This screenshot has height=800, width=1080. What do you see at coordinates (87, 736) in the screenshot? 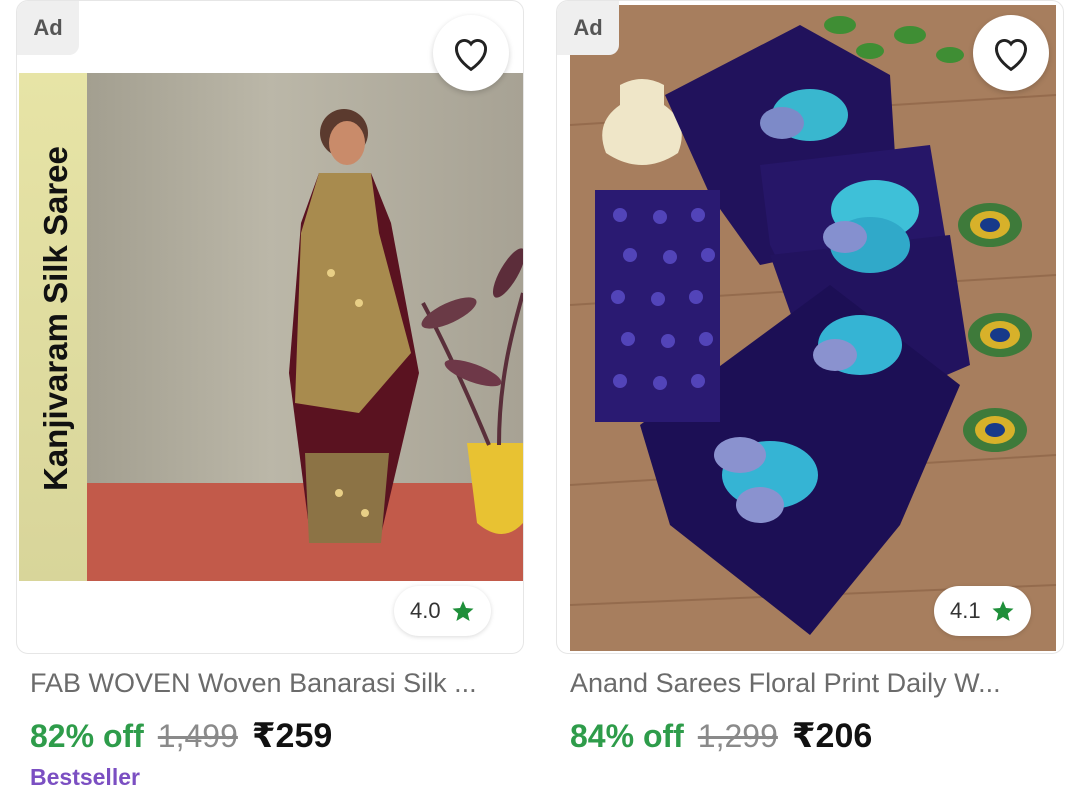
I see `discount-text: 82% off` at bounding box center [87, 736].